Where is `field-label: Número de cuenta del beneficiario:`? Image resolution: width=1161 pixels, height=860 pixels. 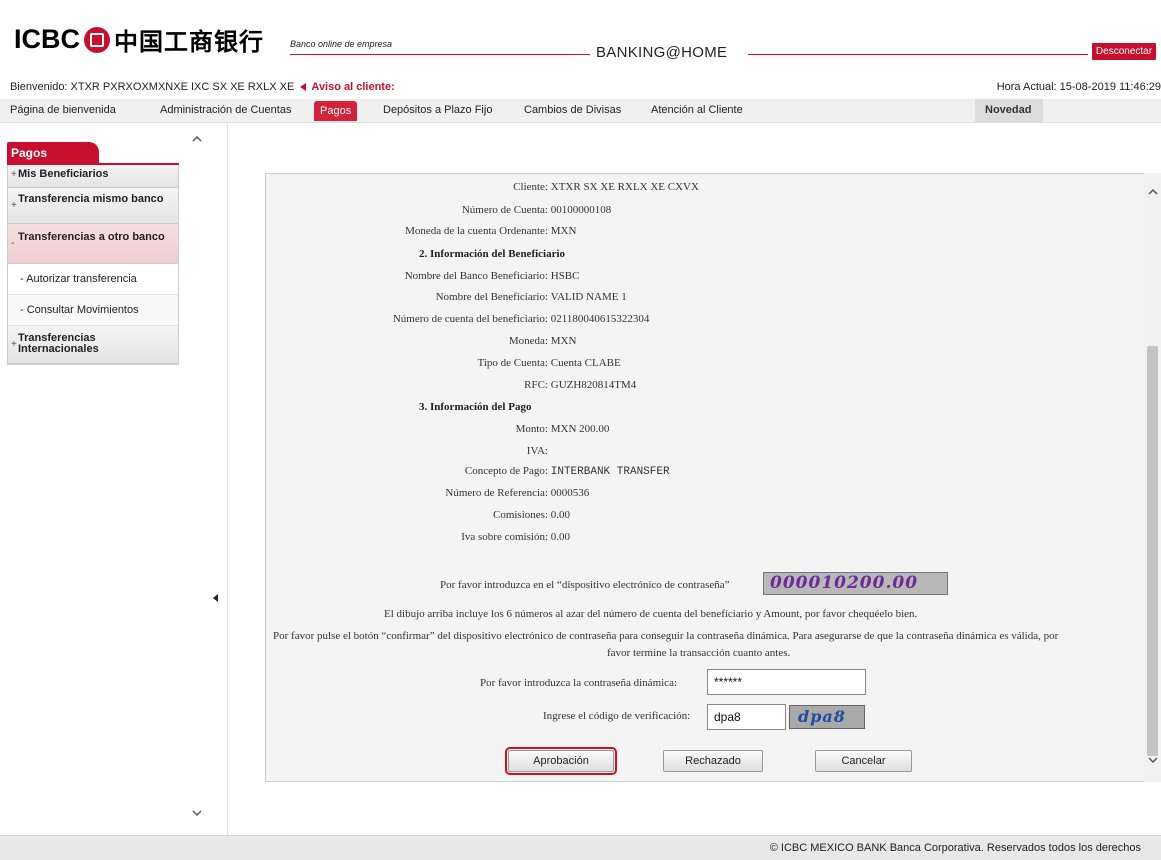 field-label: Número de cuenta del beneficiario: is located at coordinates (470, 319).